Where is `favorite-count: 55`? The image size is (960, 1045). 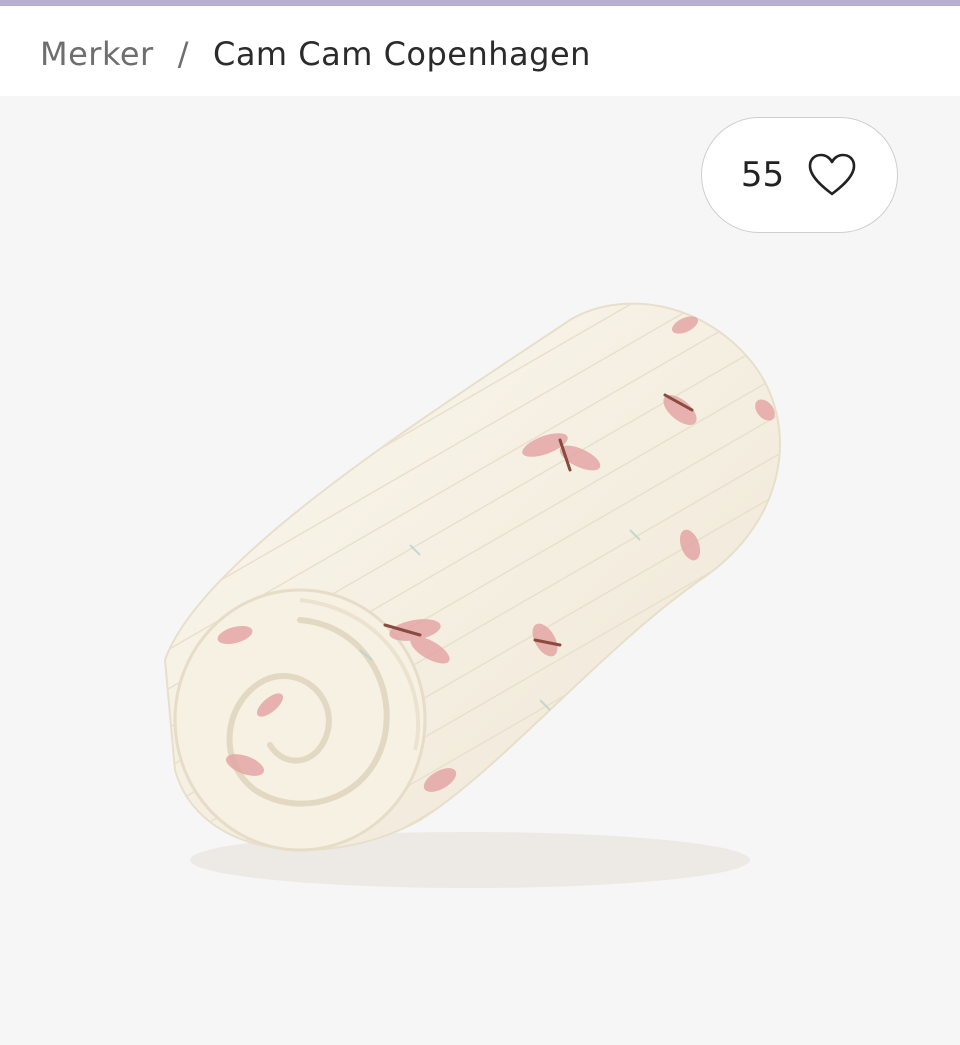
favorite-count: 55 is located at coordinates (762, 175).